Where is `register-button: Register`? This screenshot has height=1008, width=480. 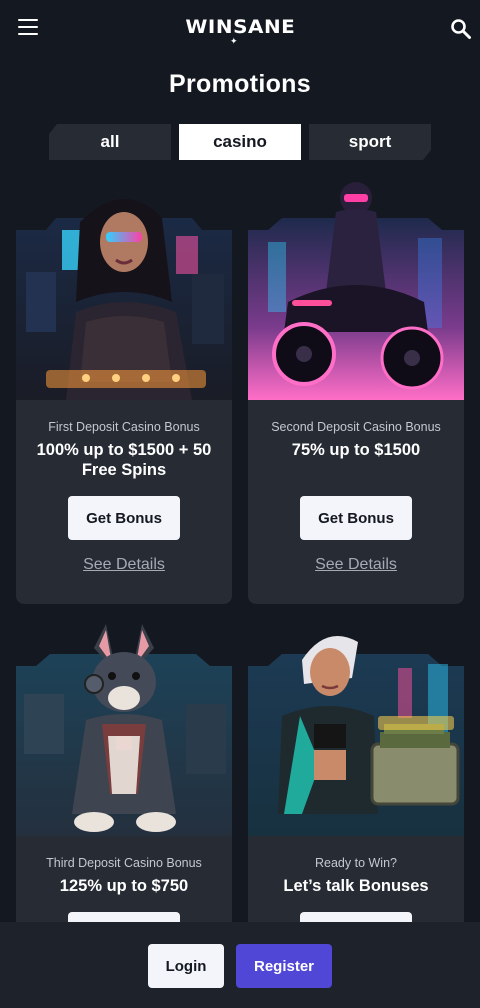
register-button: Register is located at coordinates (284, 966).